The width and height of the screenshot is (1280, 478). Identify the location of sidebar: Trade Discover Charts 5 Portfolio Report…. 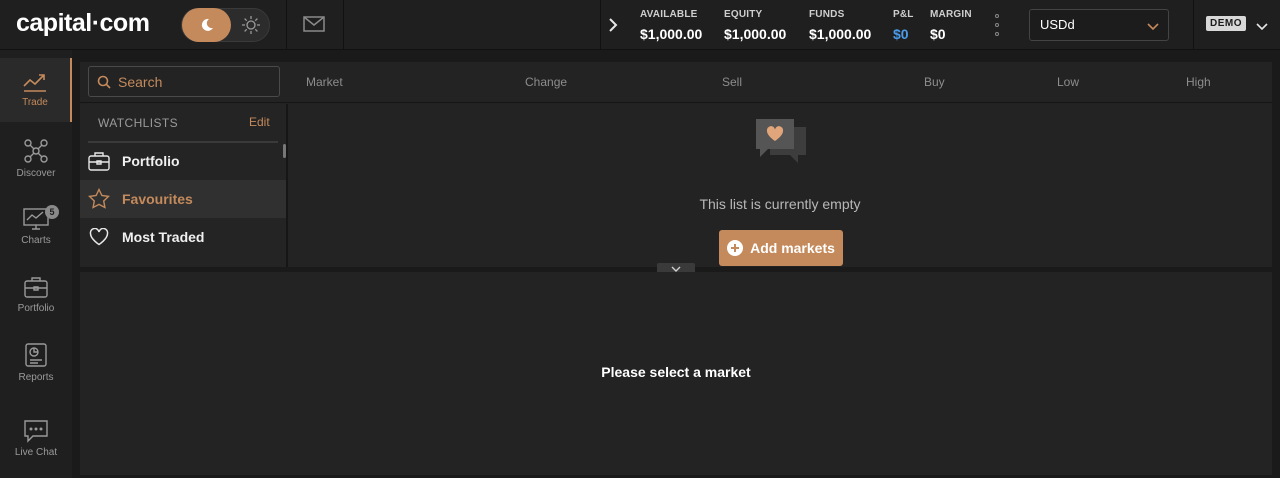
(36, 264).